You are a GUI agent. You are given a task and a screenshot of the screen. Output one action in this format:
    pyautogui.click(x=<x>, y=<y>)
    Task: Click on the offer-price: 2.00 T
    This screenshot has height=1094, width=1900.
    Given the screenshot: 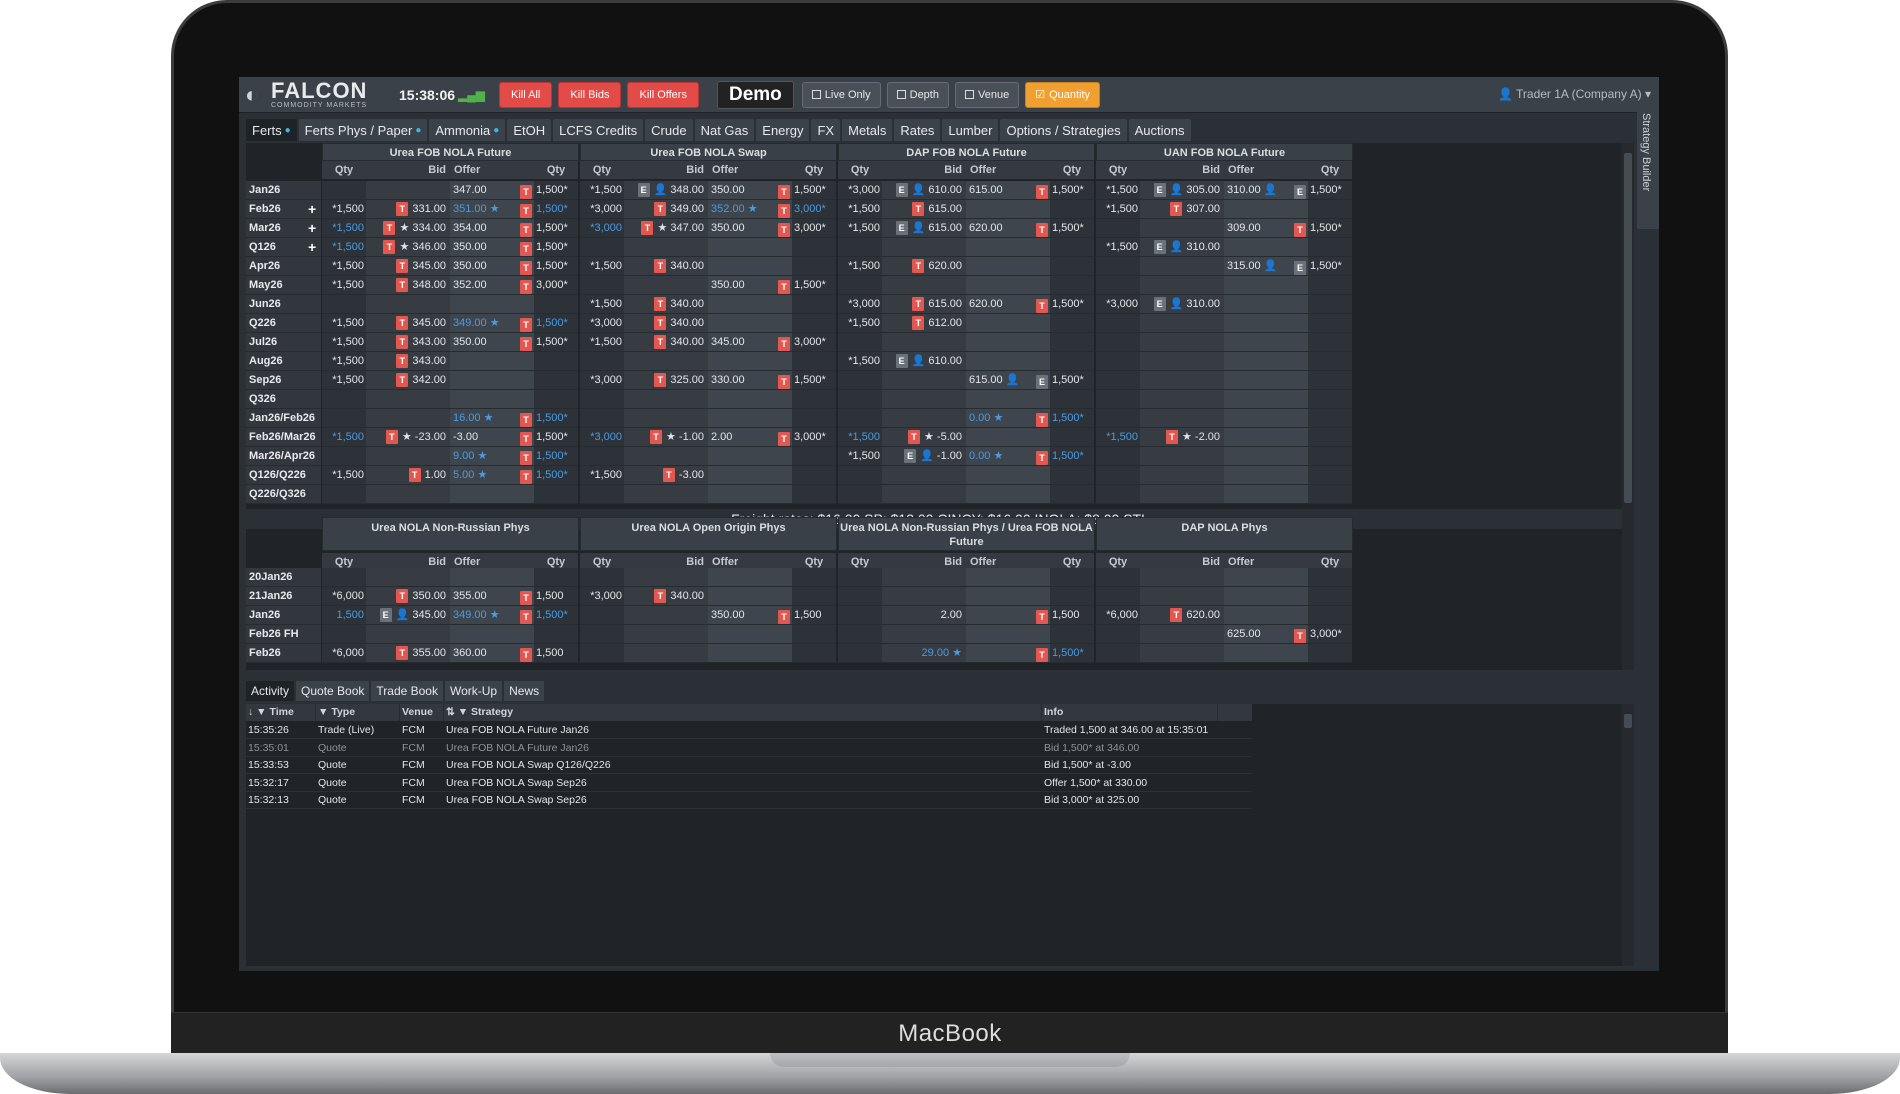 What is the action you would take?
    pyautogui.click(x=750, y=437)
    